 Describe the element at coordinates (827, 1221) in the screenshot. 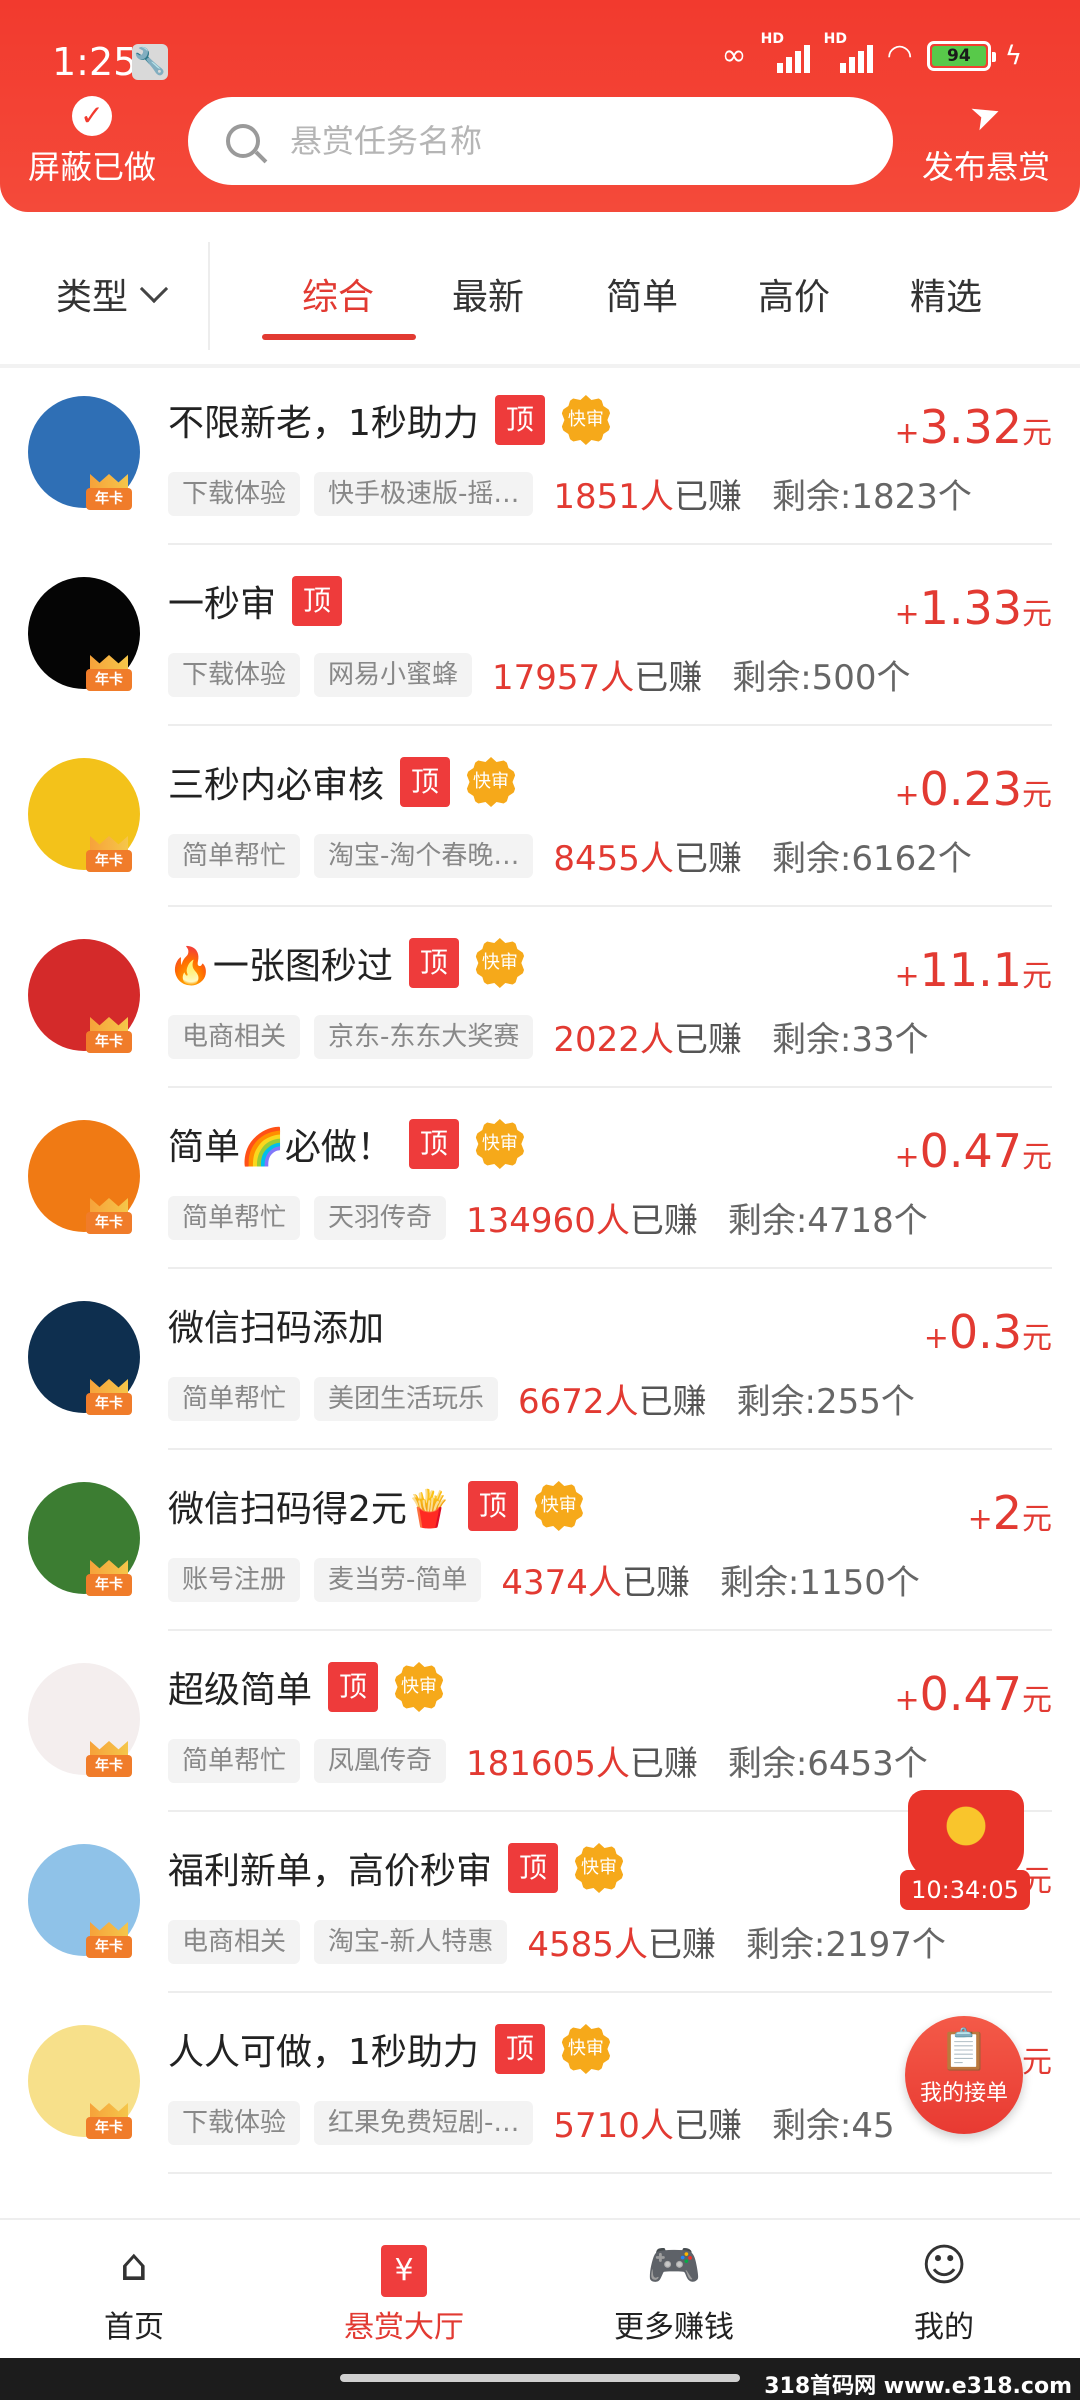

I see `remaining-count: 剩余:4718个` at that location.